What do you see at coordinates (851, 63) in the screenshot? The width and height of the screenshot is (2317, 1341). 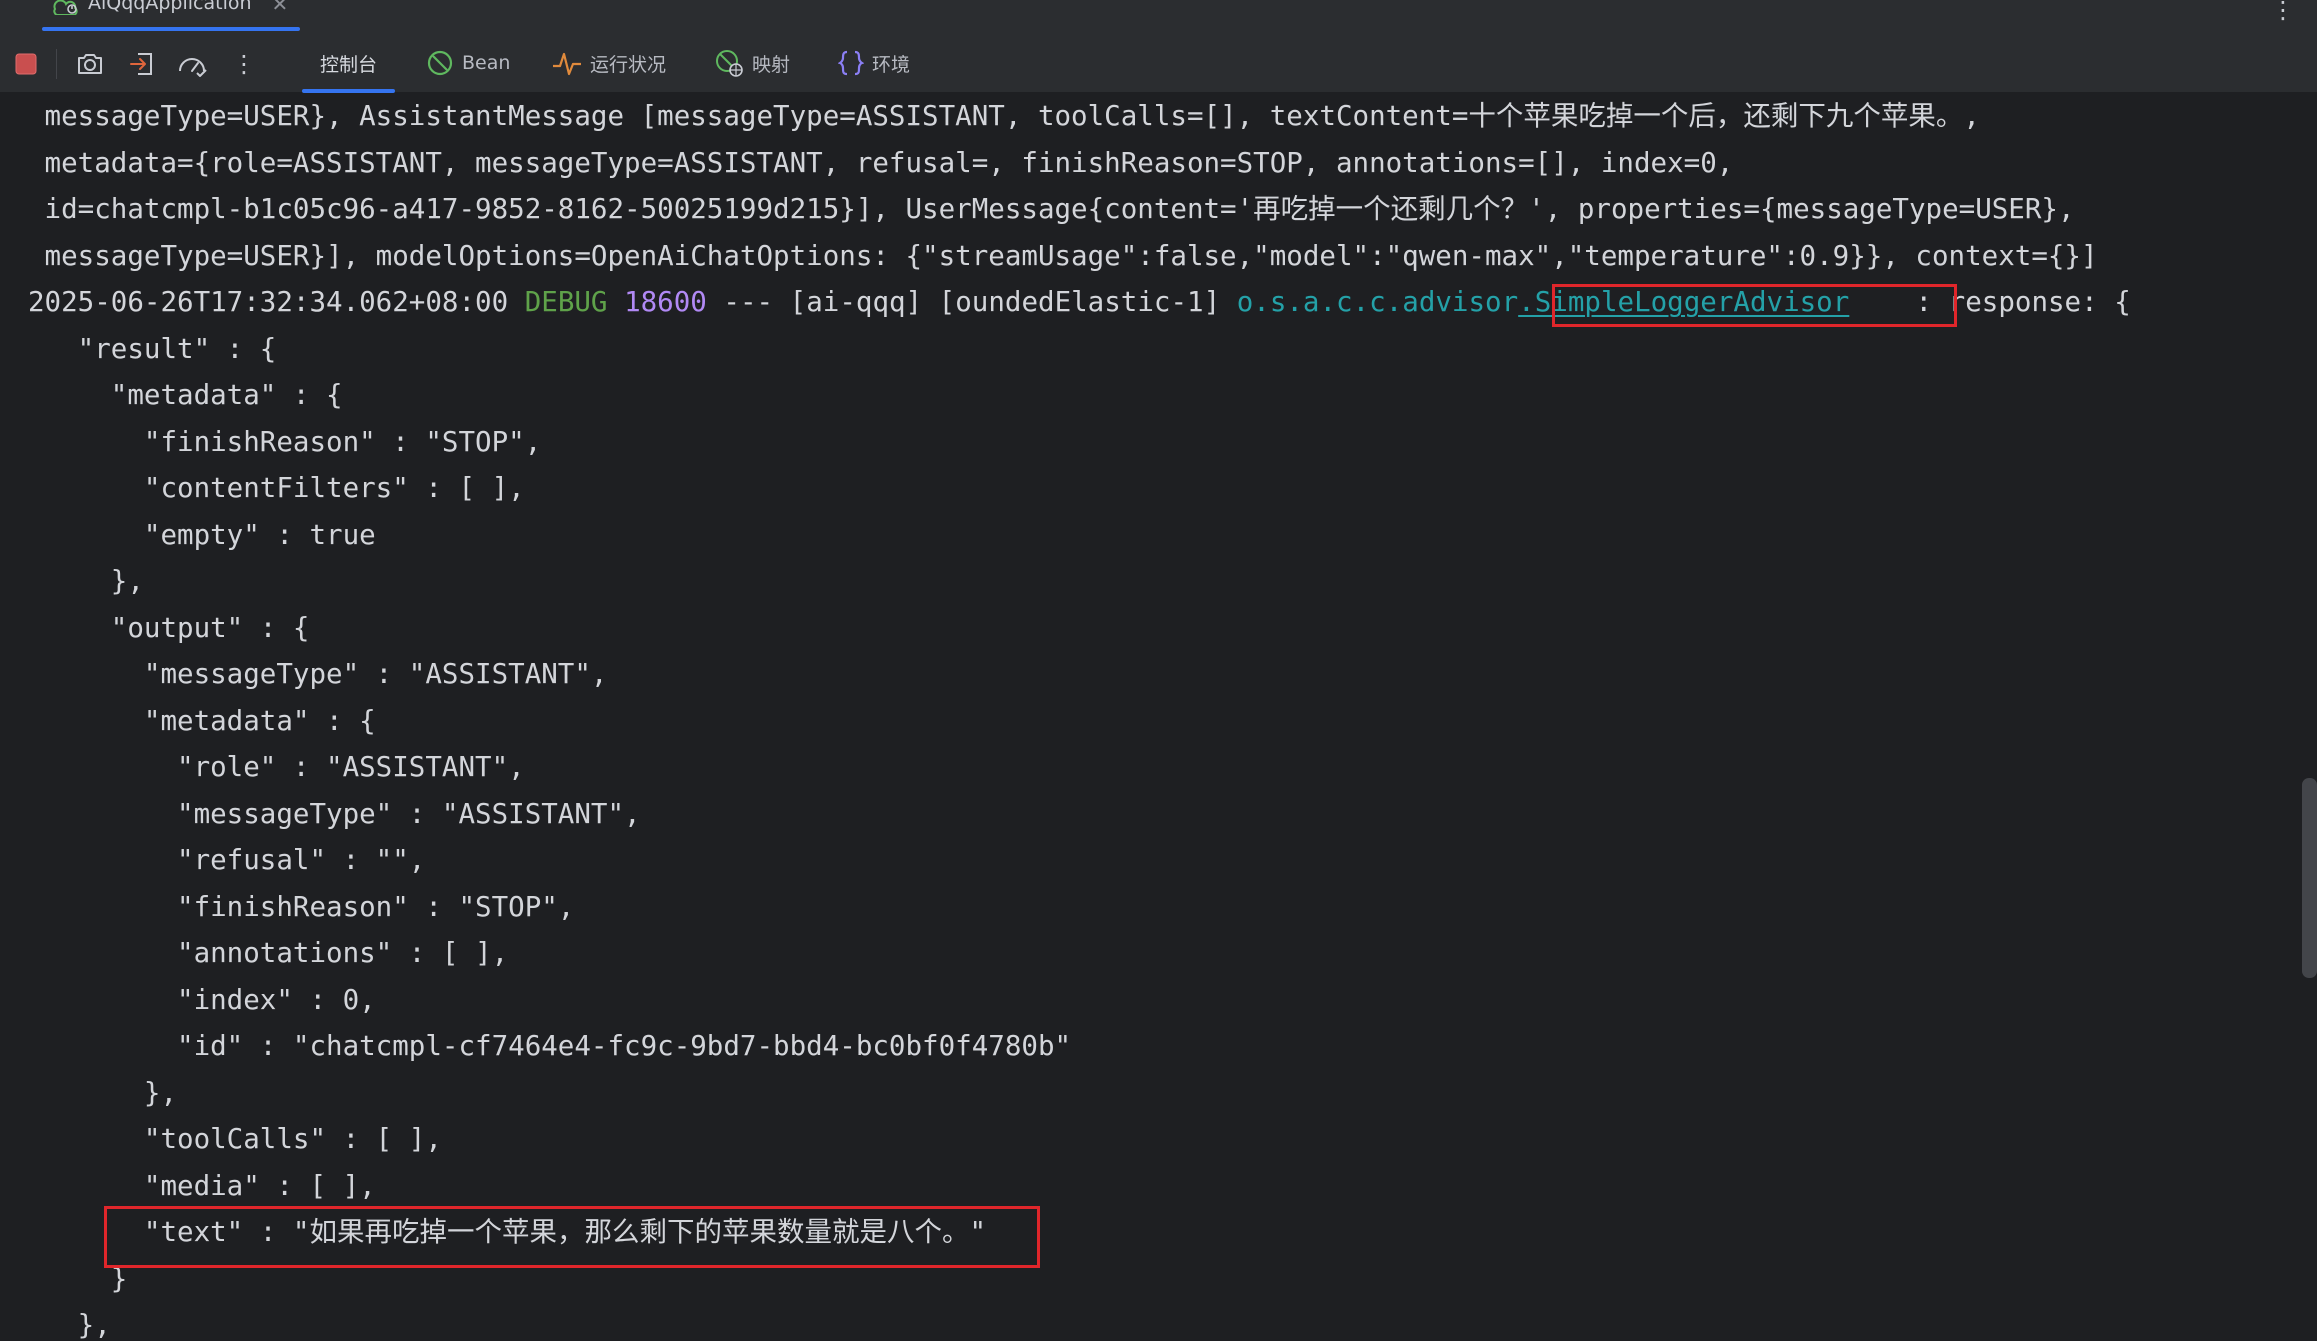 I see `braces-icon` at bounding box center [851, 63].